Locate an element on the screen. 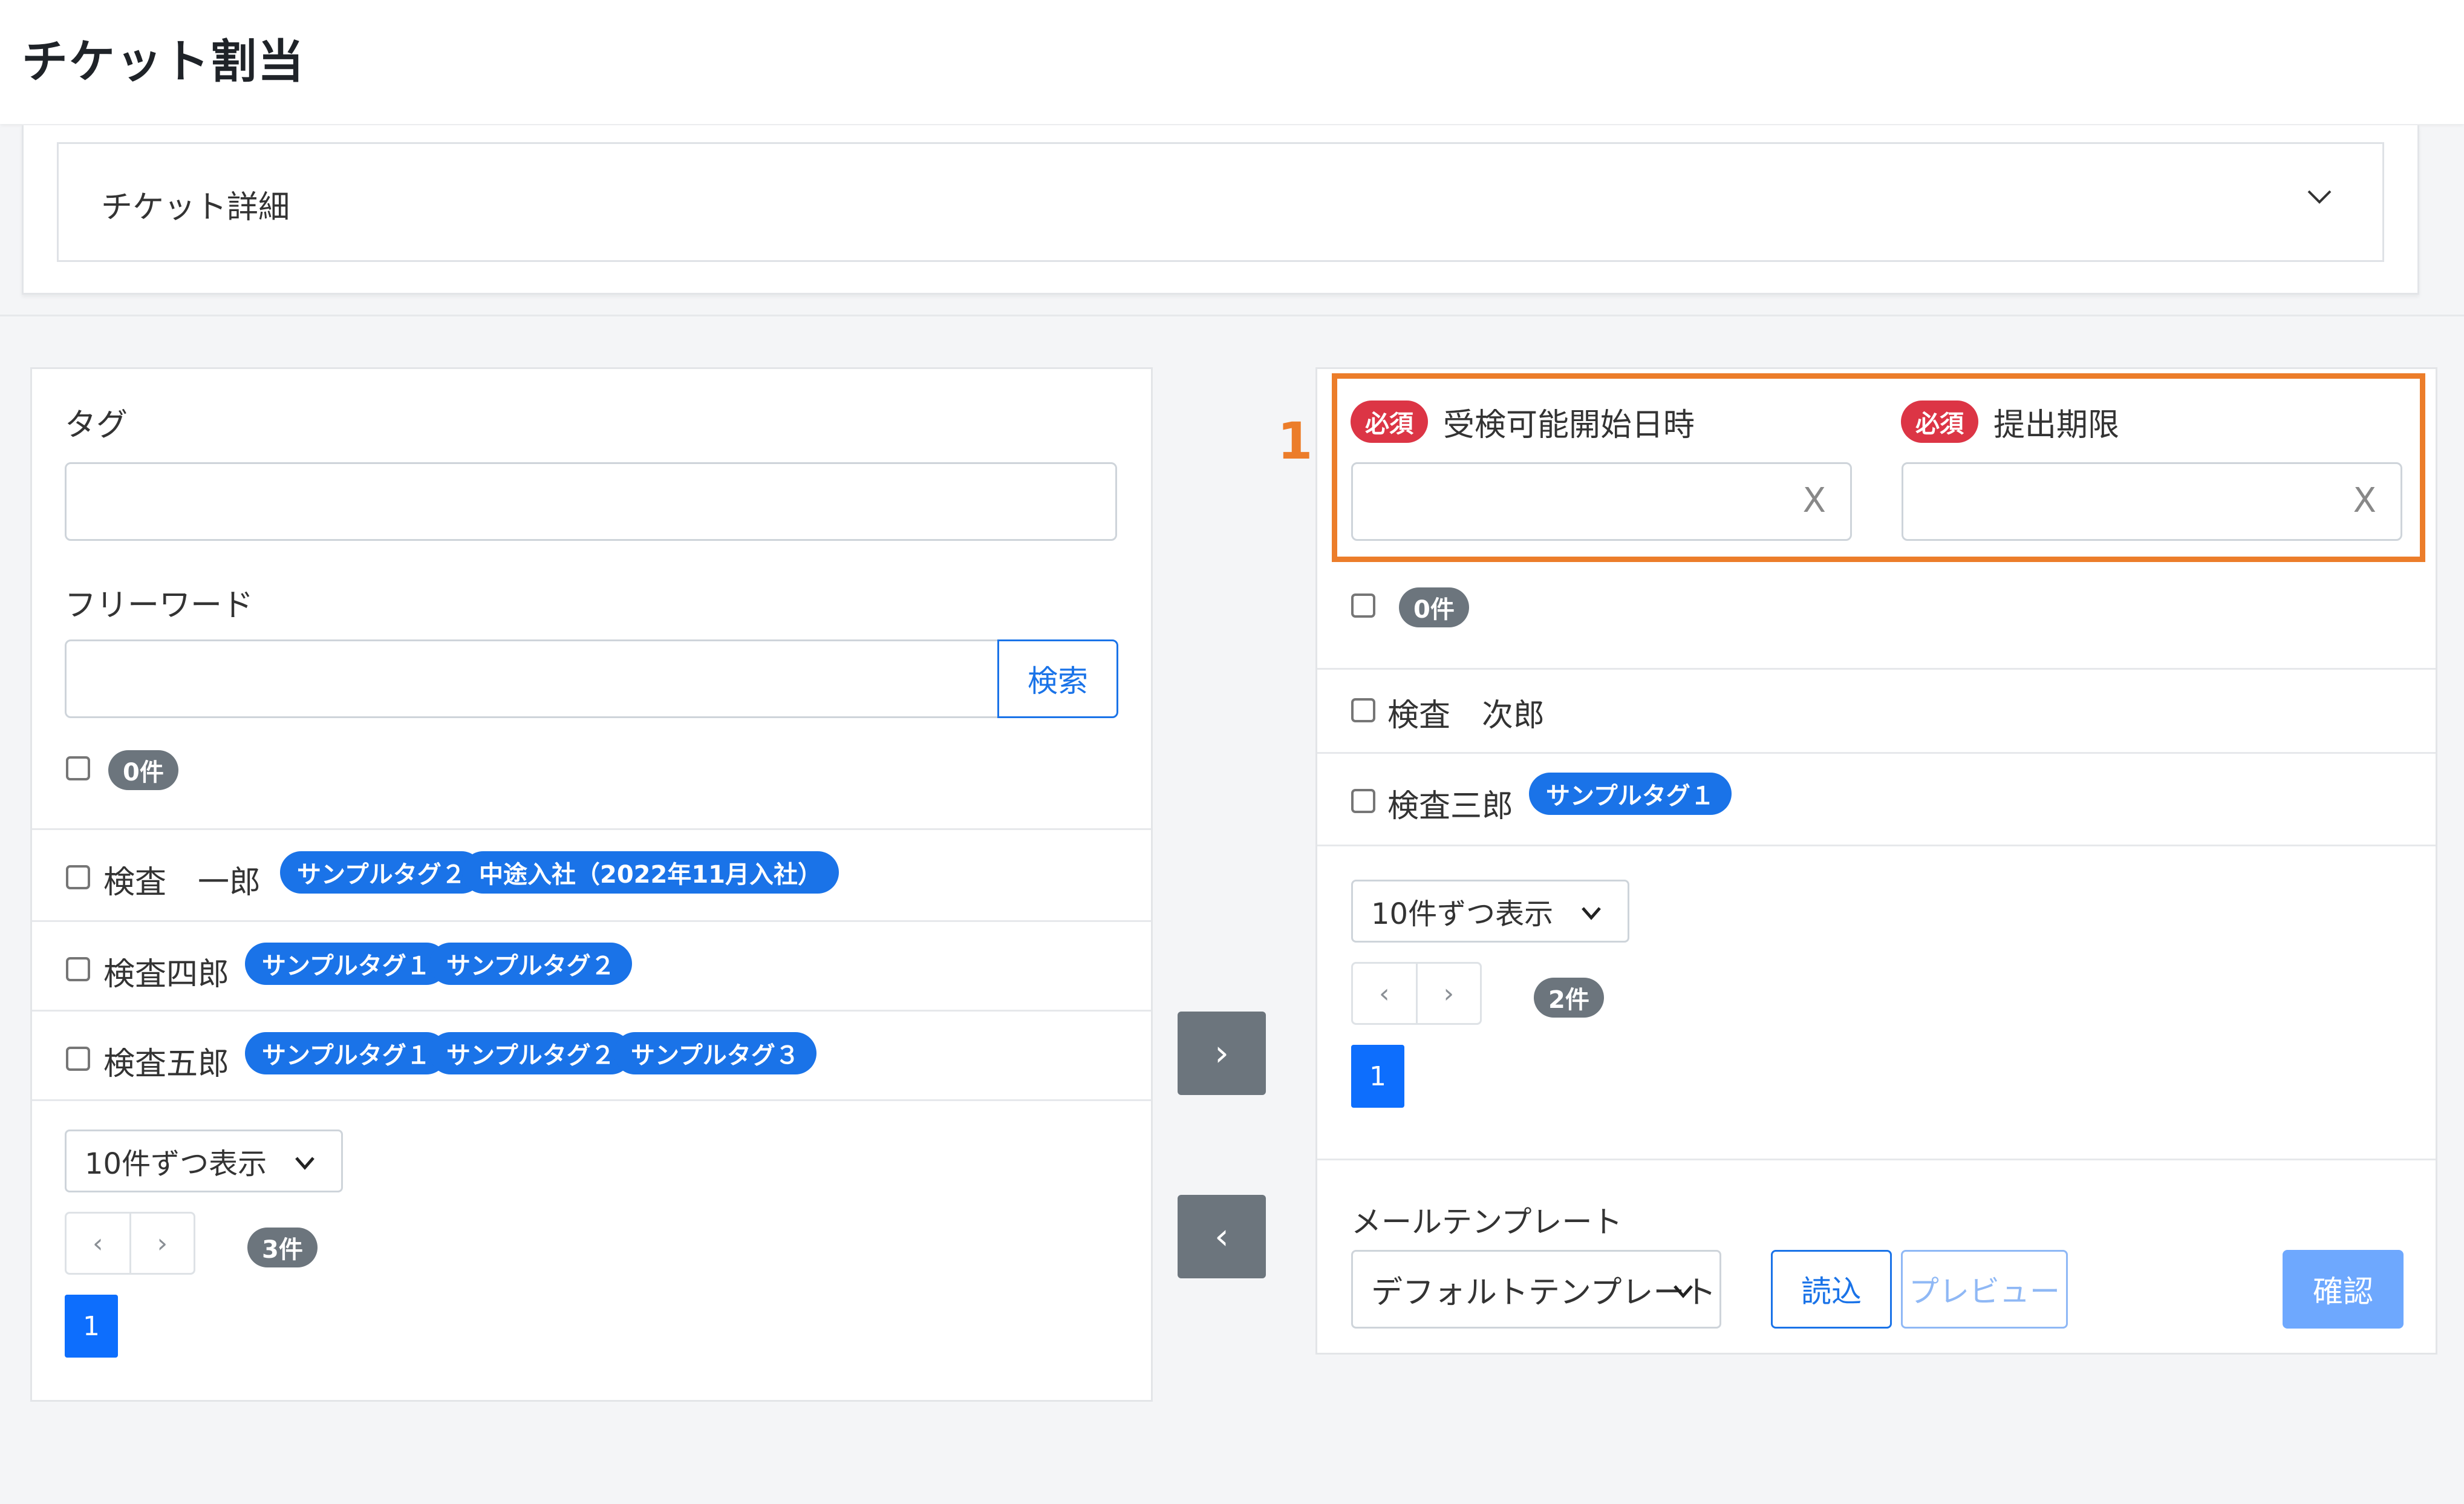  row-name: 検査三郎 is located at coordinates (1450, 807).